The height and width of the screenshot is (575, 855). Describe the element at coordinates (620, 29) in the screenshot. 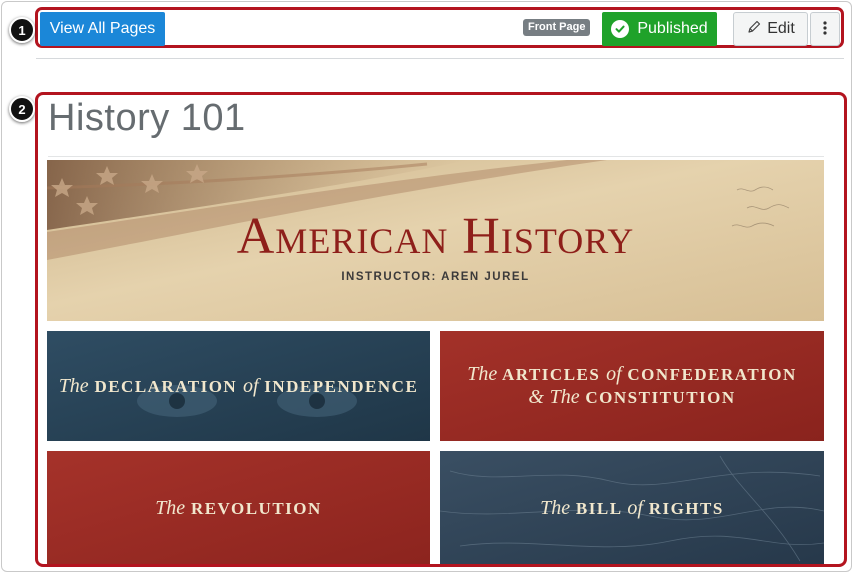

I see `check-circle-icon` at that location.